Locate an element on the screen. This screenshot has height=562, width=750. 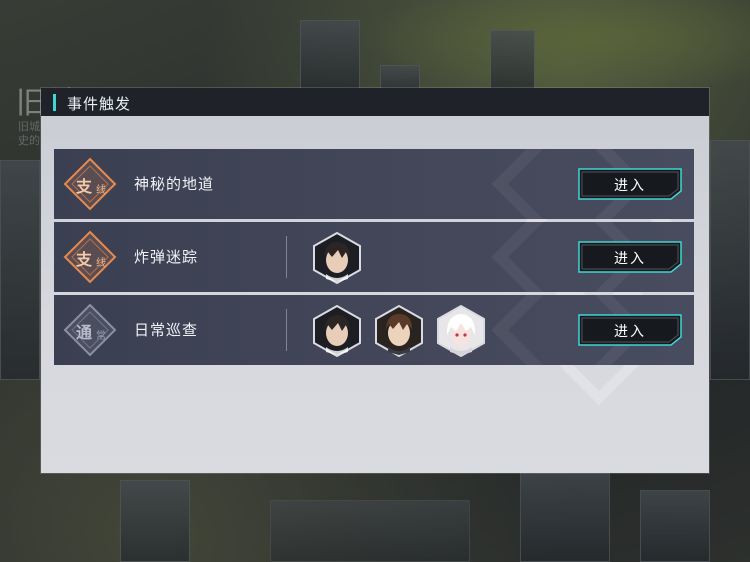
event-name: 炸弹迷踪 is located at coordinates (166, 257).